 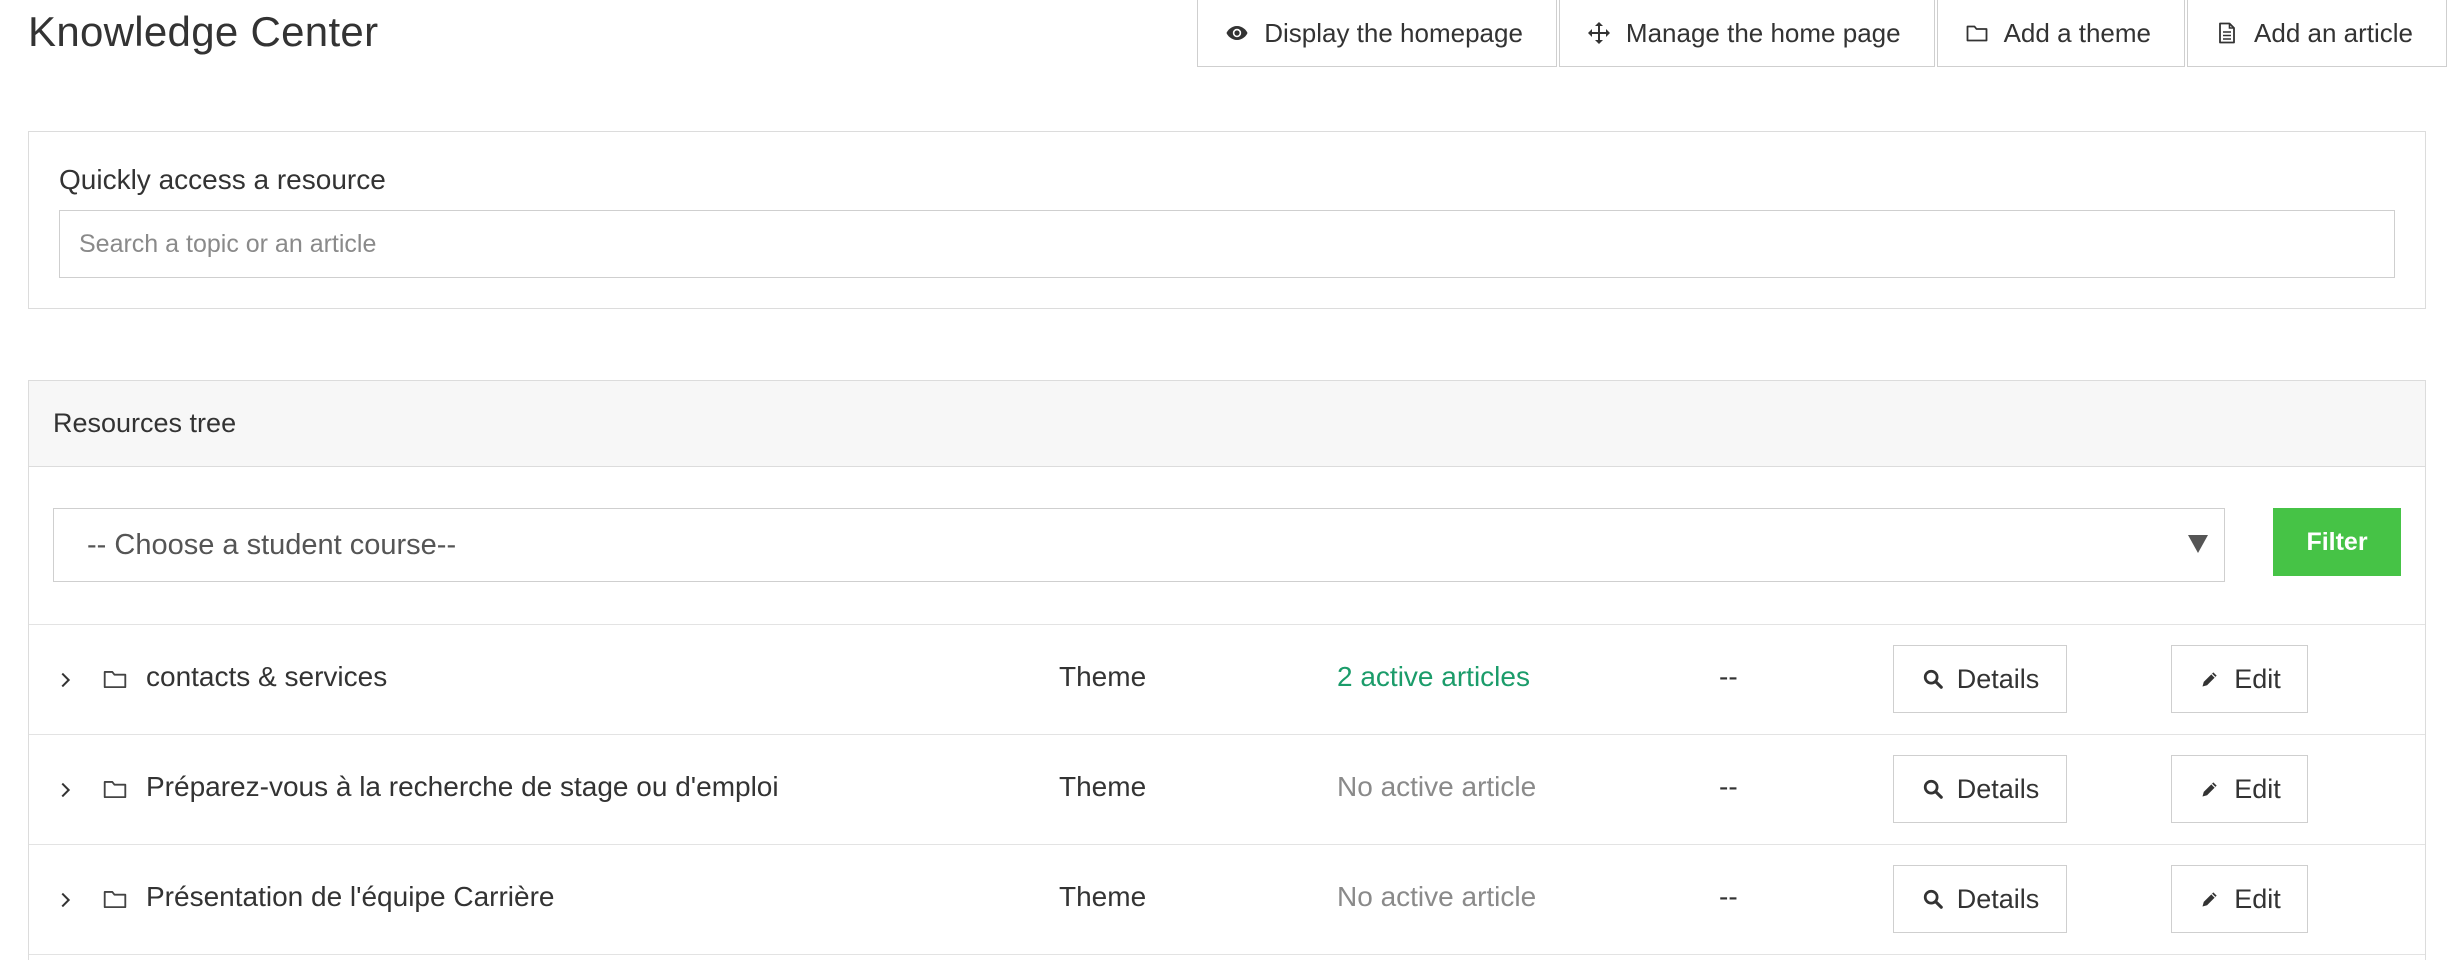 I want to click on display-homepage-button: Display the homepage, so click(x=1377, y=33).